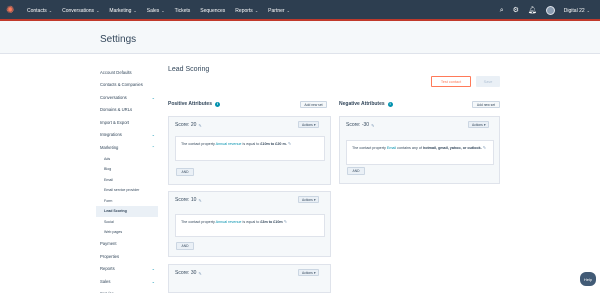  What do you see at coordinates (588, 279) in the screenshot?
I see `help-button: Help` at bounding box center [588, 279].